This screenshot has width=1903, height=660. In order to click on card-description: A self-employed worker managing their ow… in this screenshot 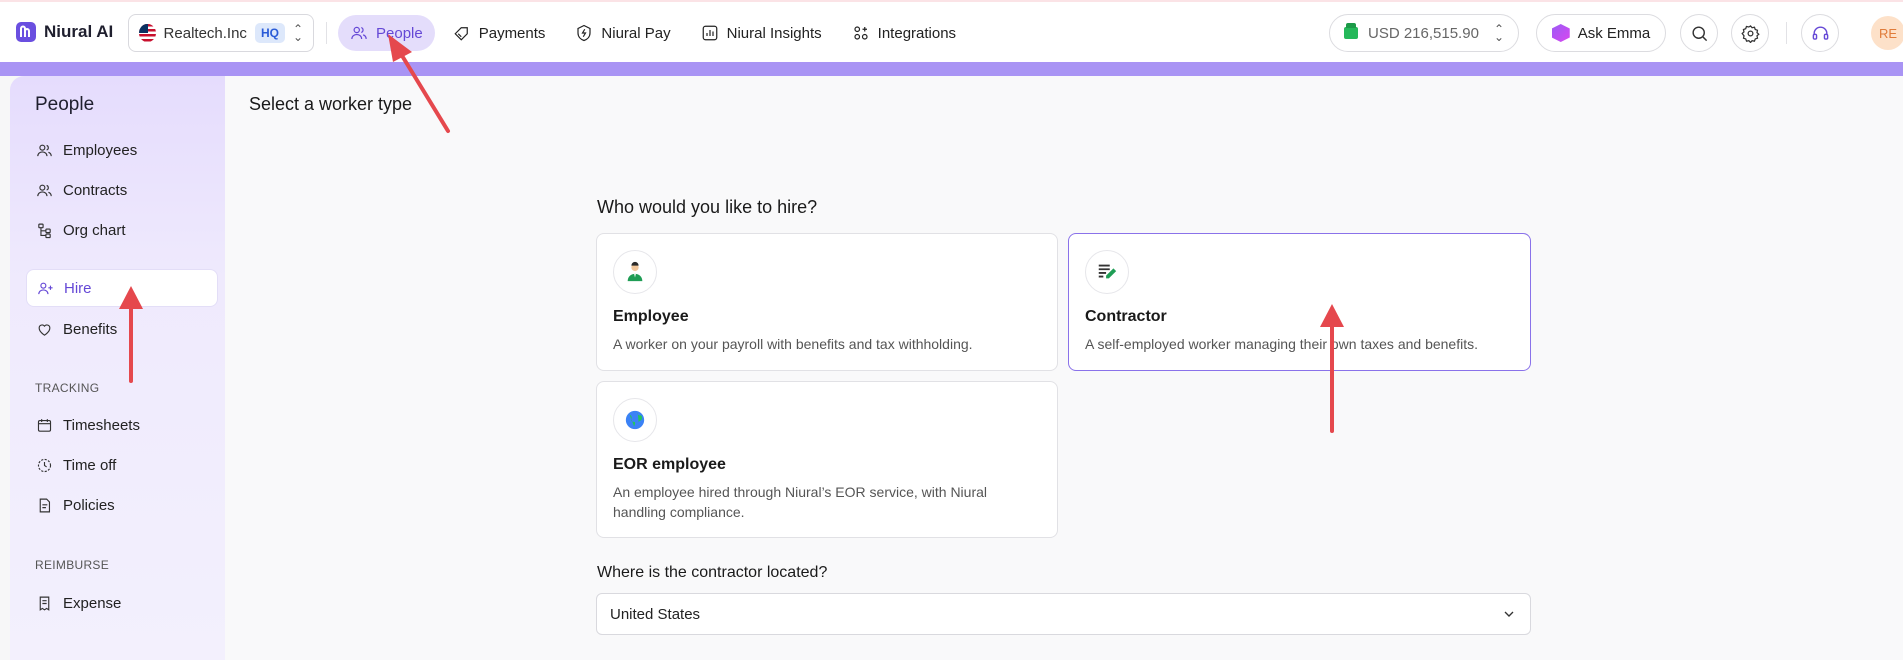, I will do `click(1281, 344)`.